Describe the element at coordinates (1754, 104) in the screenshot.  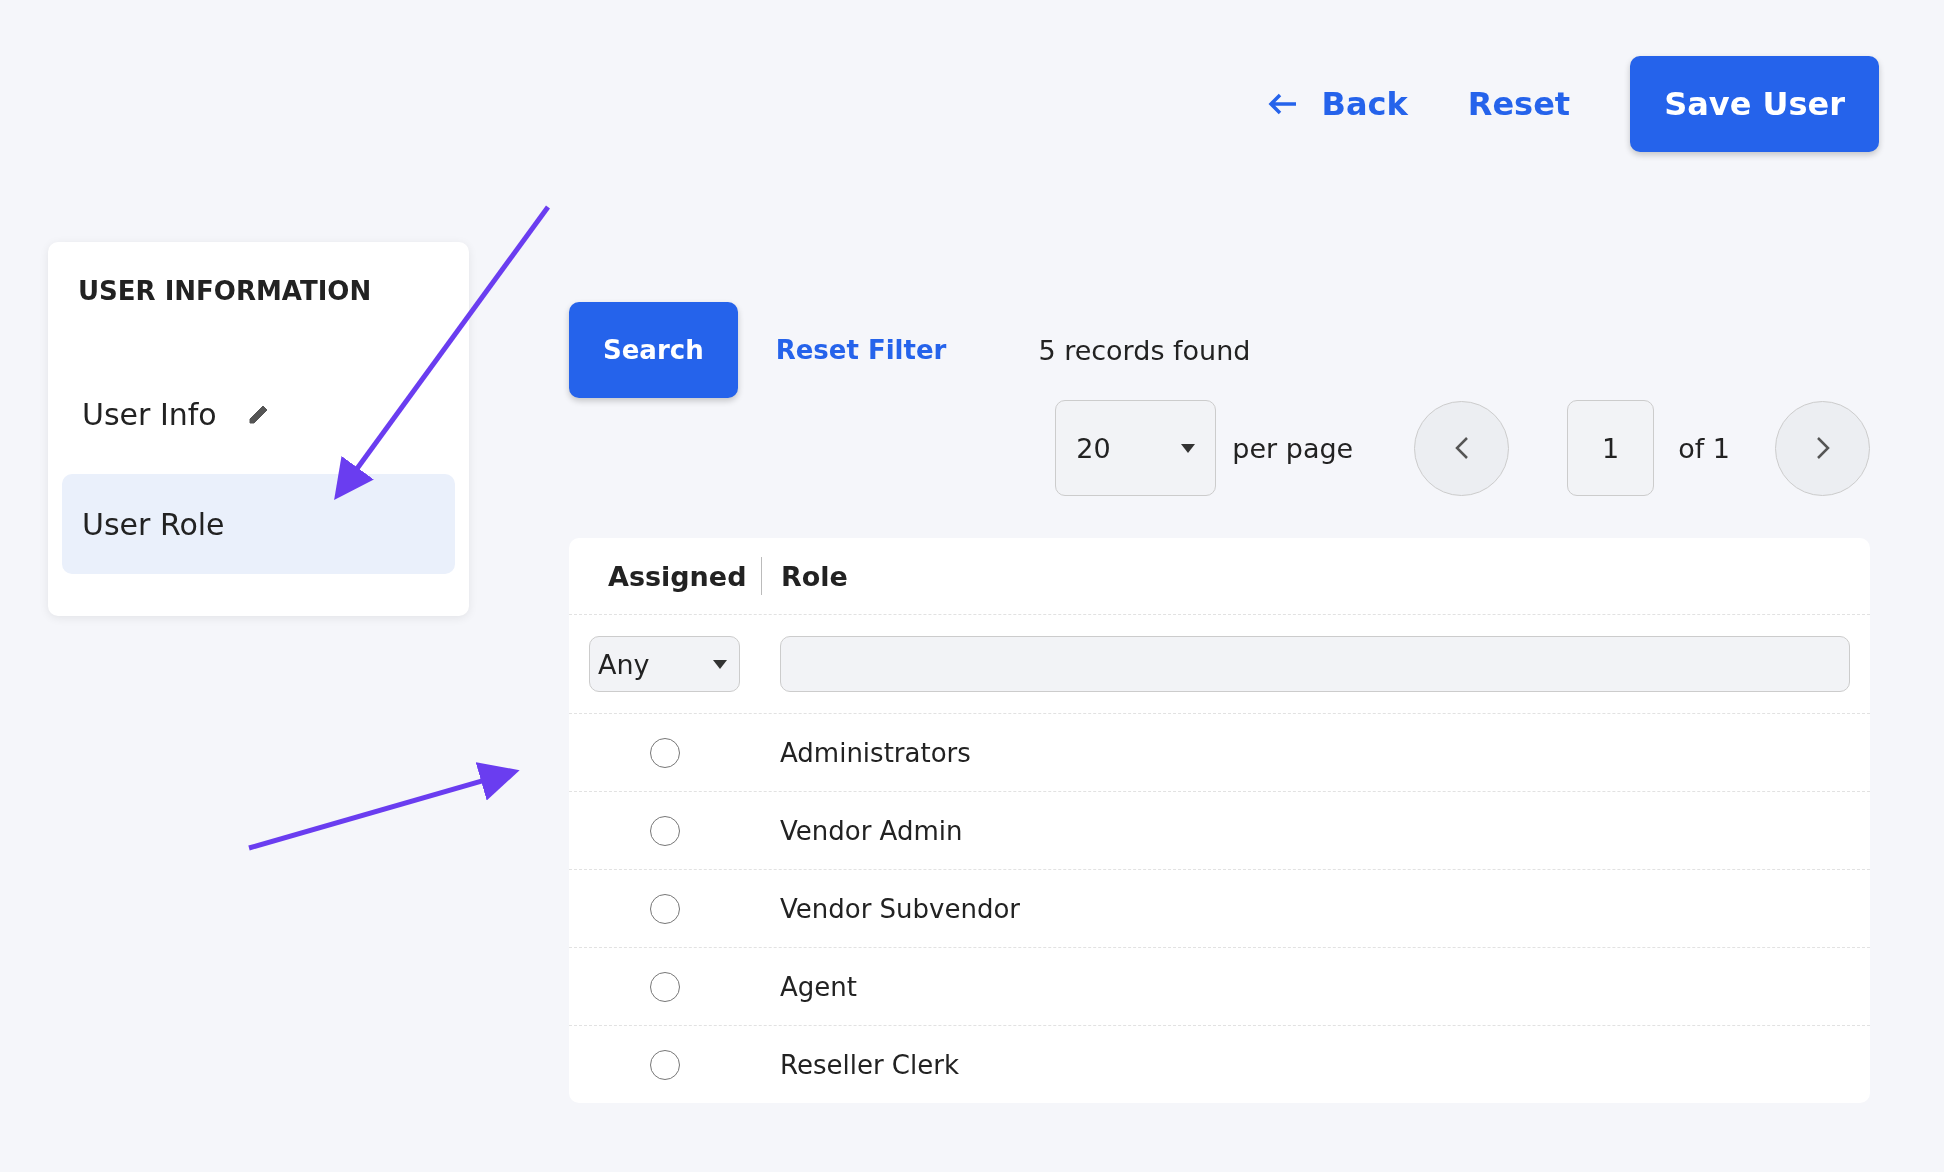
I see `save-user-button: Save User` at that location.